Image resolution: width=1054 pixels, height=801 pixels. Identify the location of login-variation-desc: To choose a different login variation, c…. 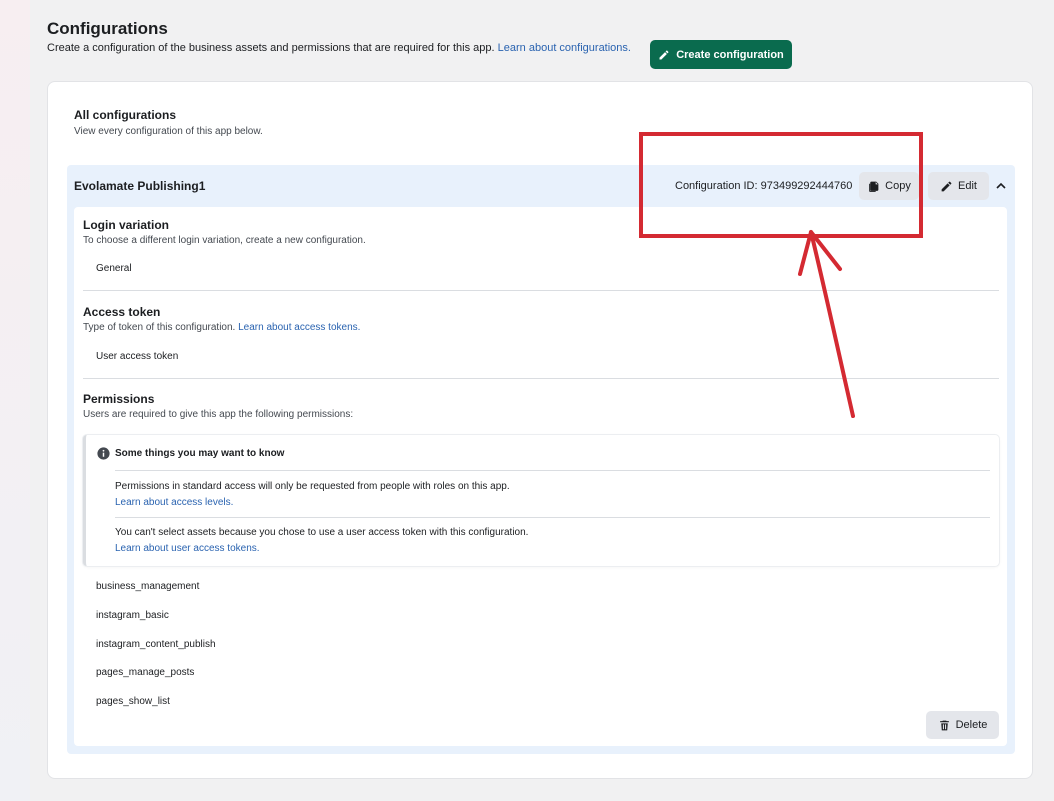
(224, 240).